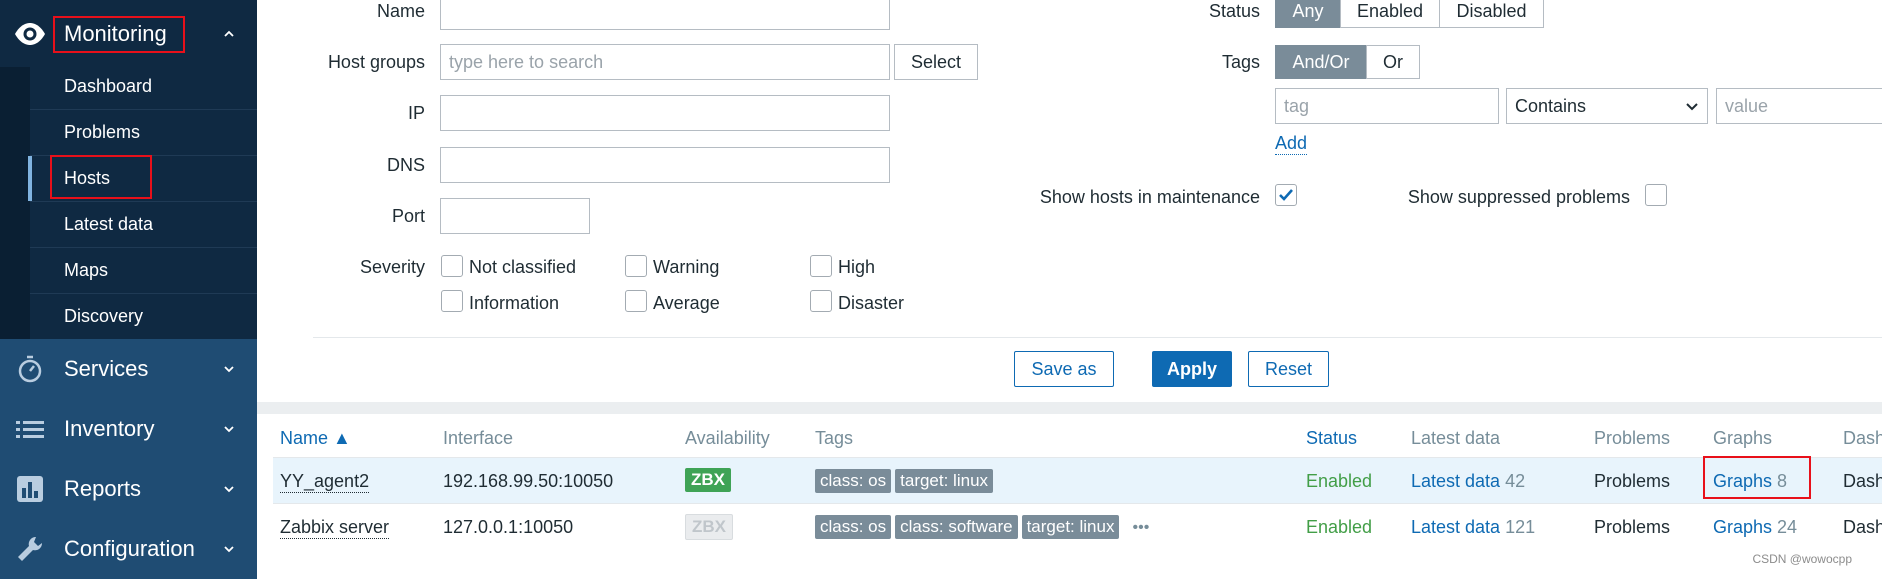 This screenshot has height=579, width=1882. What do you see at coordinates (665, 113) in the screenshot?
I see `ip-input` at bounding box center [665, 113].